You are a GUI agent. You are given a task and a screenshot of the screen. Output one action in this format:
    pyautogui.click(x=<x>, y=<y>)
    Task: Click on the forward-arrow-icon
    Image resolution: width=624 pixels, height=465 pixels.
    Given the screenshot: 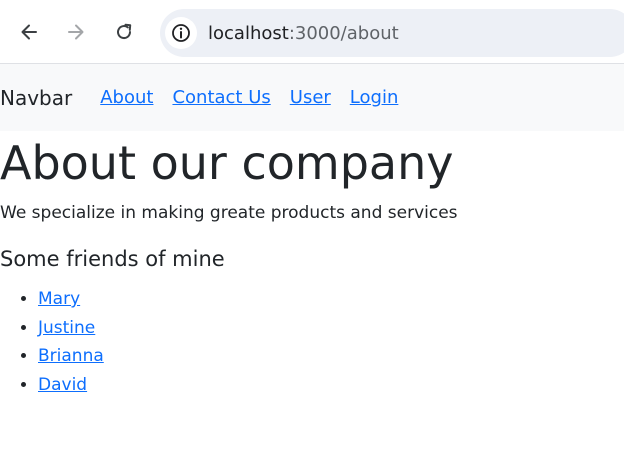 What is the action you would take?
    pyautogui.click(x=76, y=32)
    